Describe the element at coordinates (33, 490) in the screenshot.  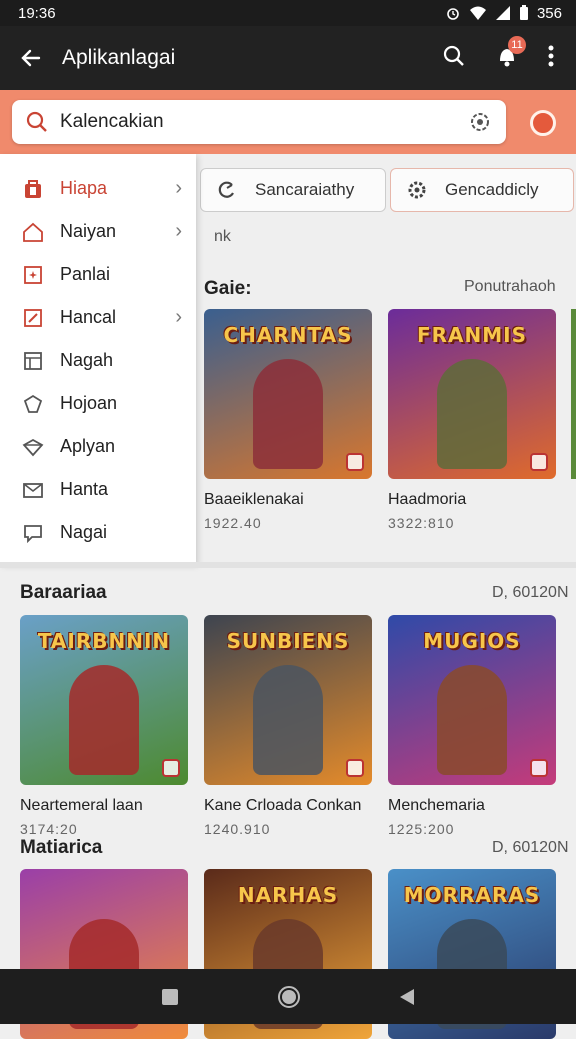
I see `mail-icon` at that location.